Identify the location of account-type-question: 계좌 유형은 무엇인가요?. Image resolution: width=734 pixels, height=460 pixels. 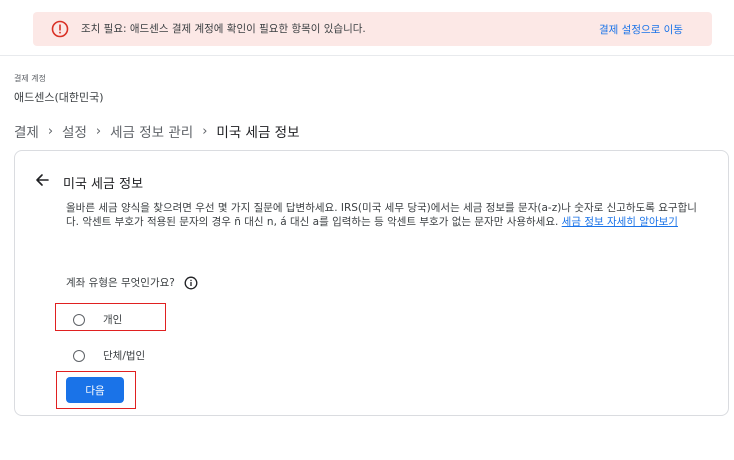
(132, 282).